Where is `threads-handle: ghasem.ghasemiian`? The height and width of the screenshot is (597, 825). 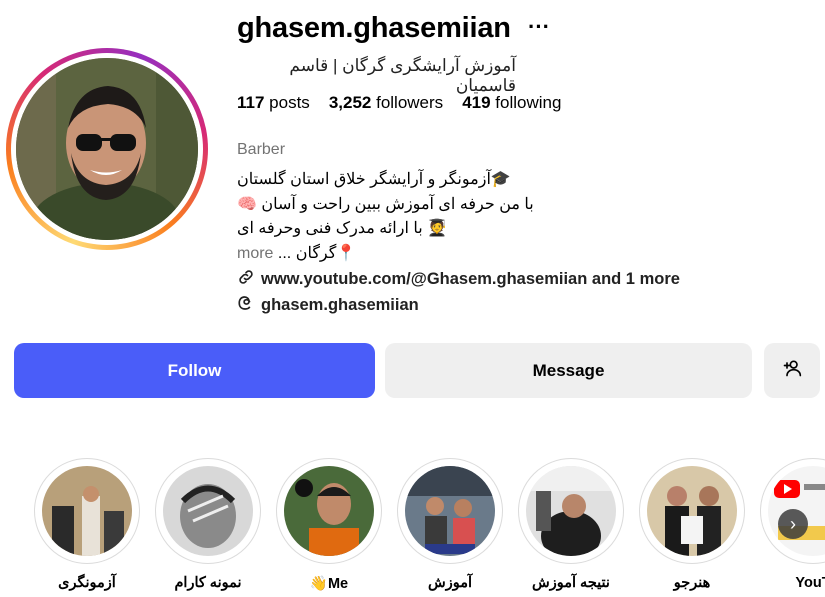
threads-handle: ghasem.ghasemiian is located at coordinates (340, 305).